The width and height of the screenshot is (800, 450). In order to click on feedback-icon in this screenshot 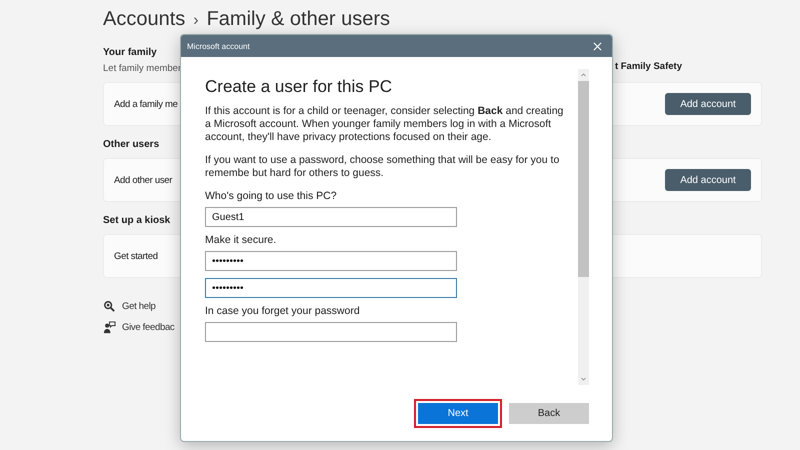, I will do `click(109, 327)`.